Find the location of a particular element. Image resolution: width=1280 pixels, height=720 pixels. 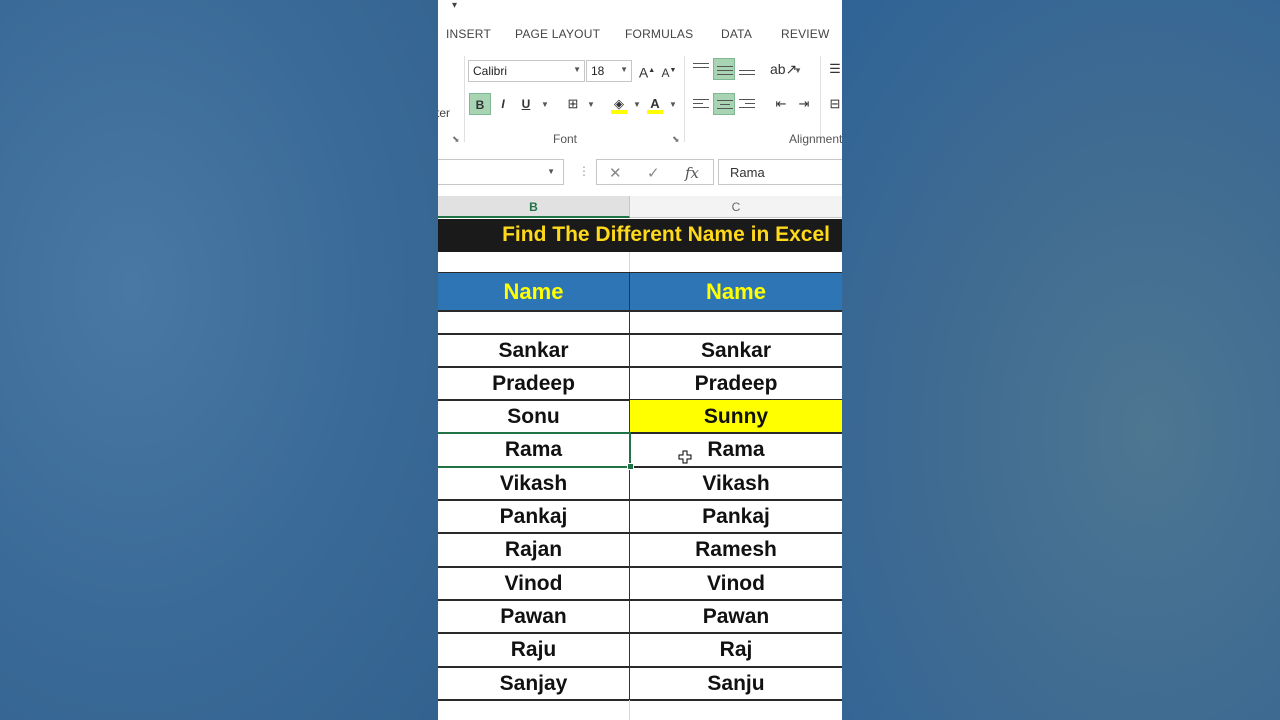

enter-icon: ✓ is located at coordinates (653, 173).